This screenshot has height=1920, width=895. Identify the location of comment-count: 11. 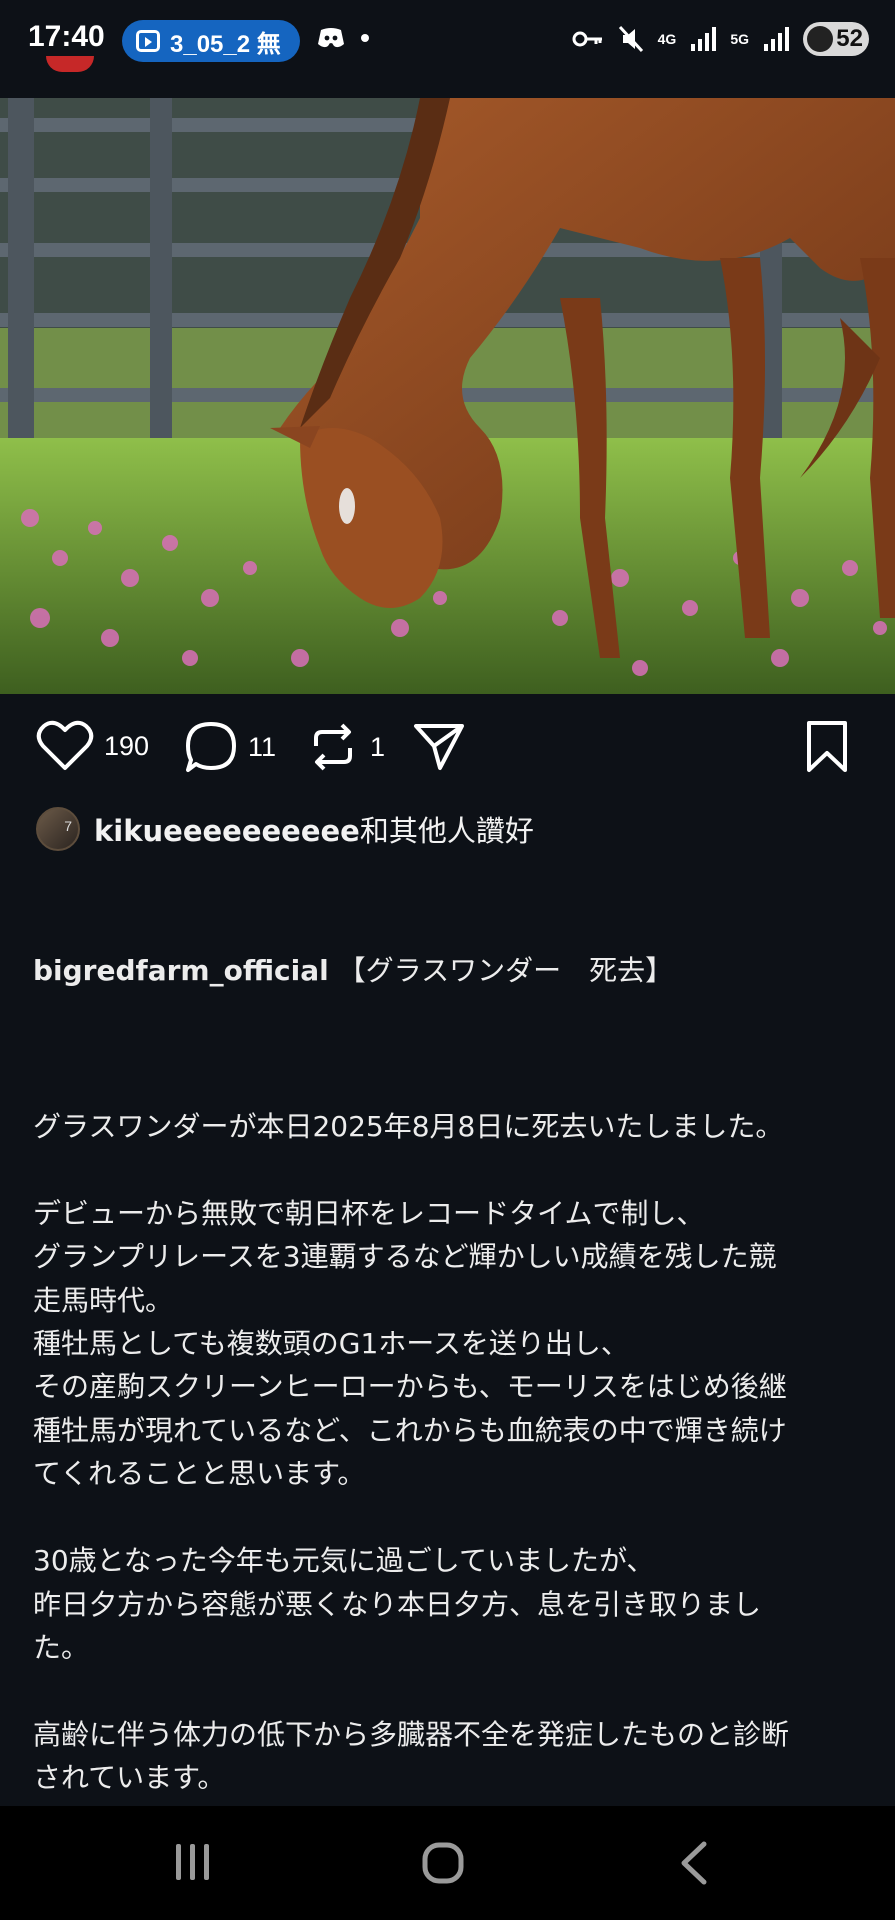
(262, 746).